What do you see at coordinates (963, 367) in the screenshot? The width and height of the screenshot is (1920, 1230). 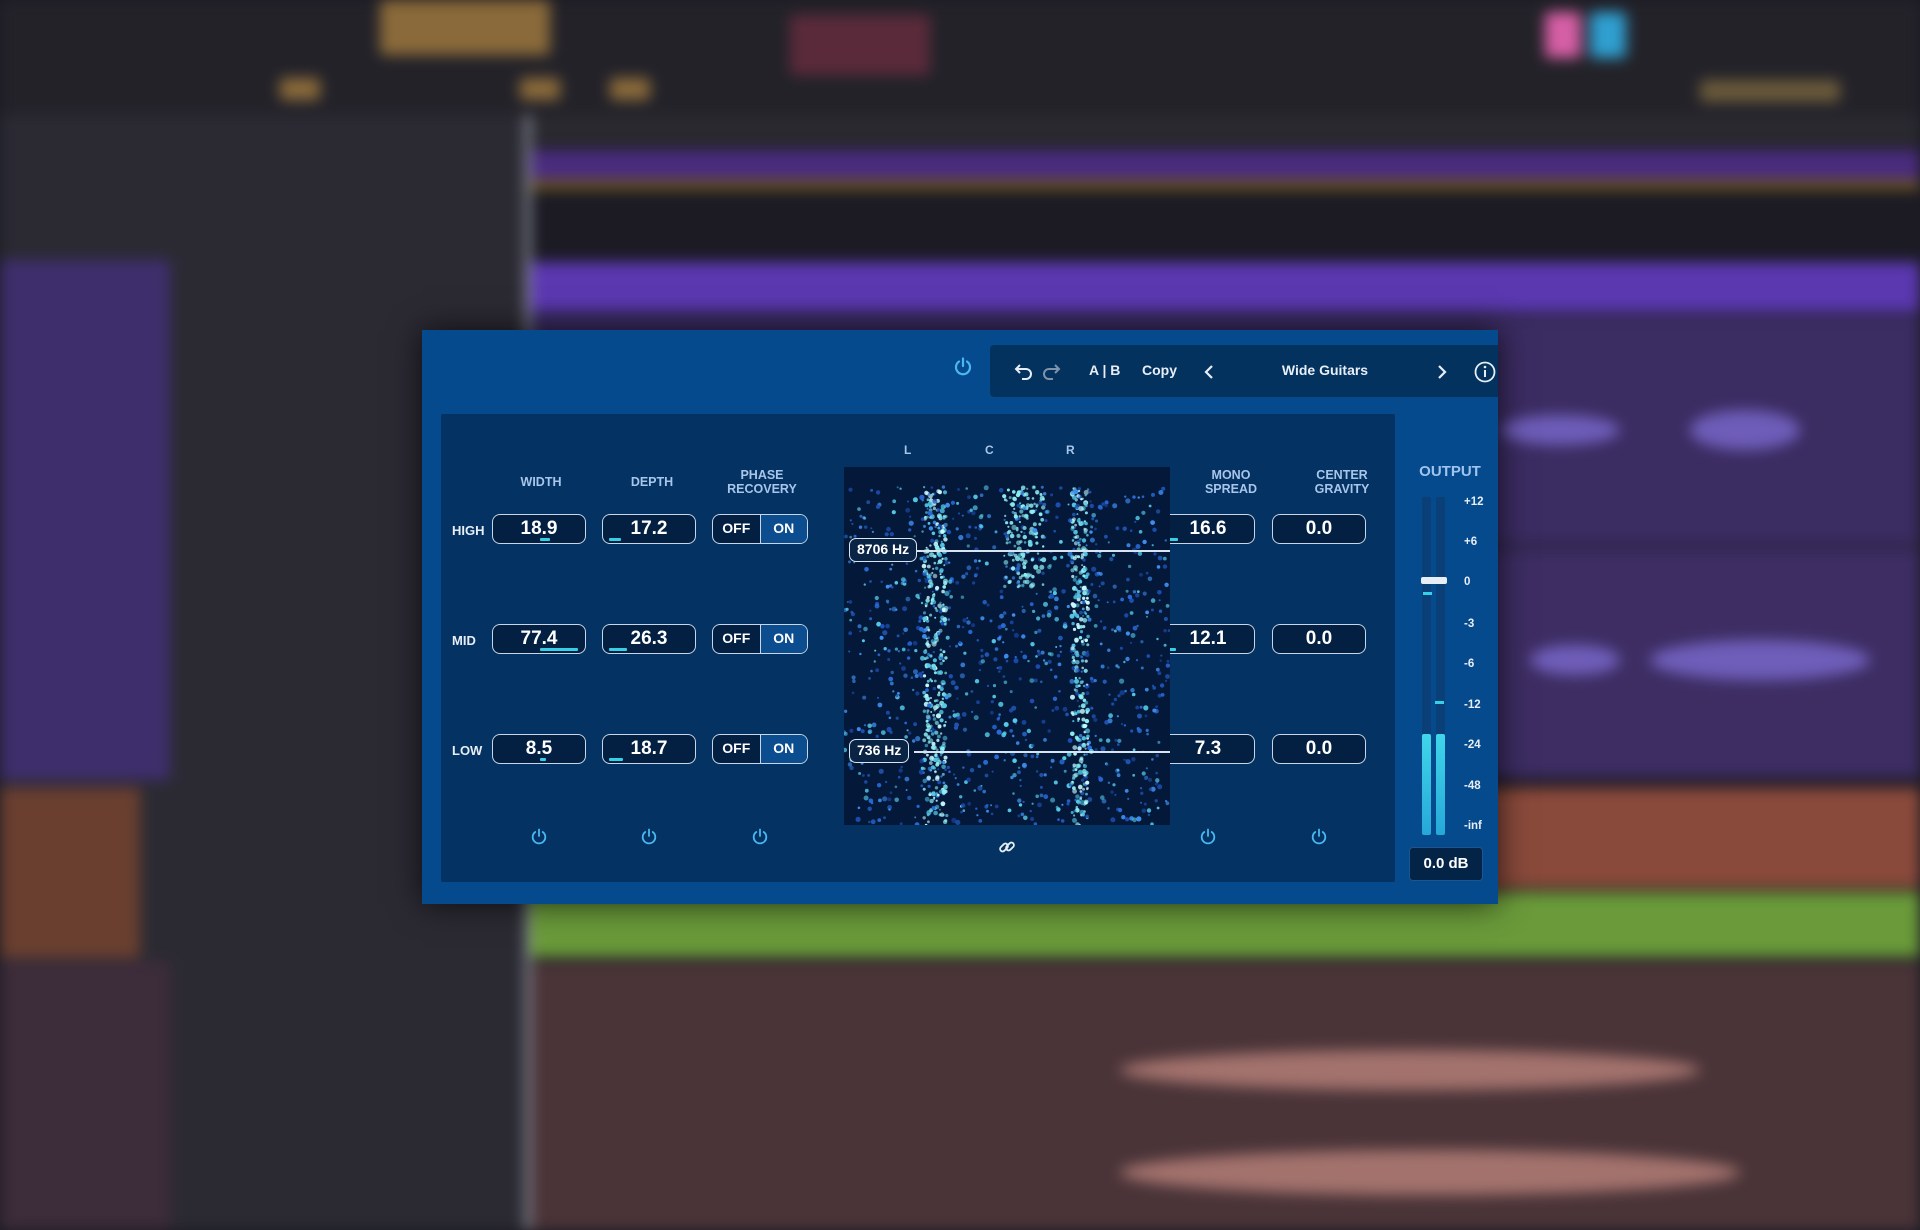 I see `plugin-power-icon` at bounding box center [963, 367].